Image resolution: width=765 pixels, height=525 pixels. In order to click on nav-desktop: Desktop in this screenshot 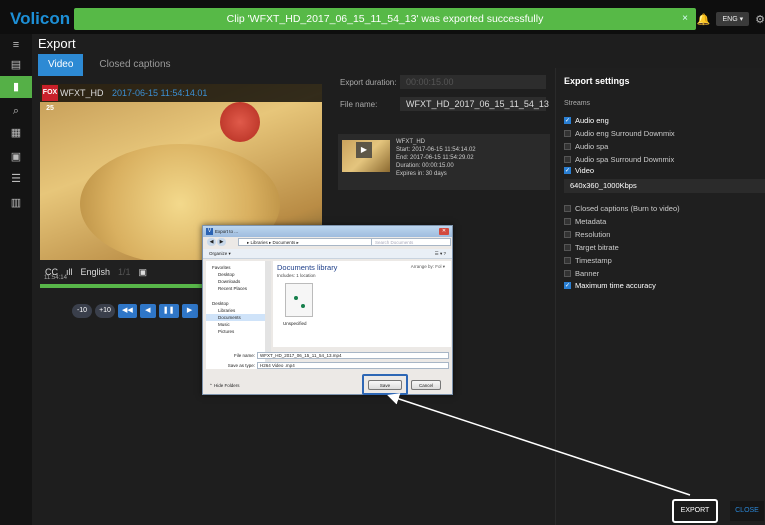, I will do `click(237, 274)`.